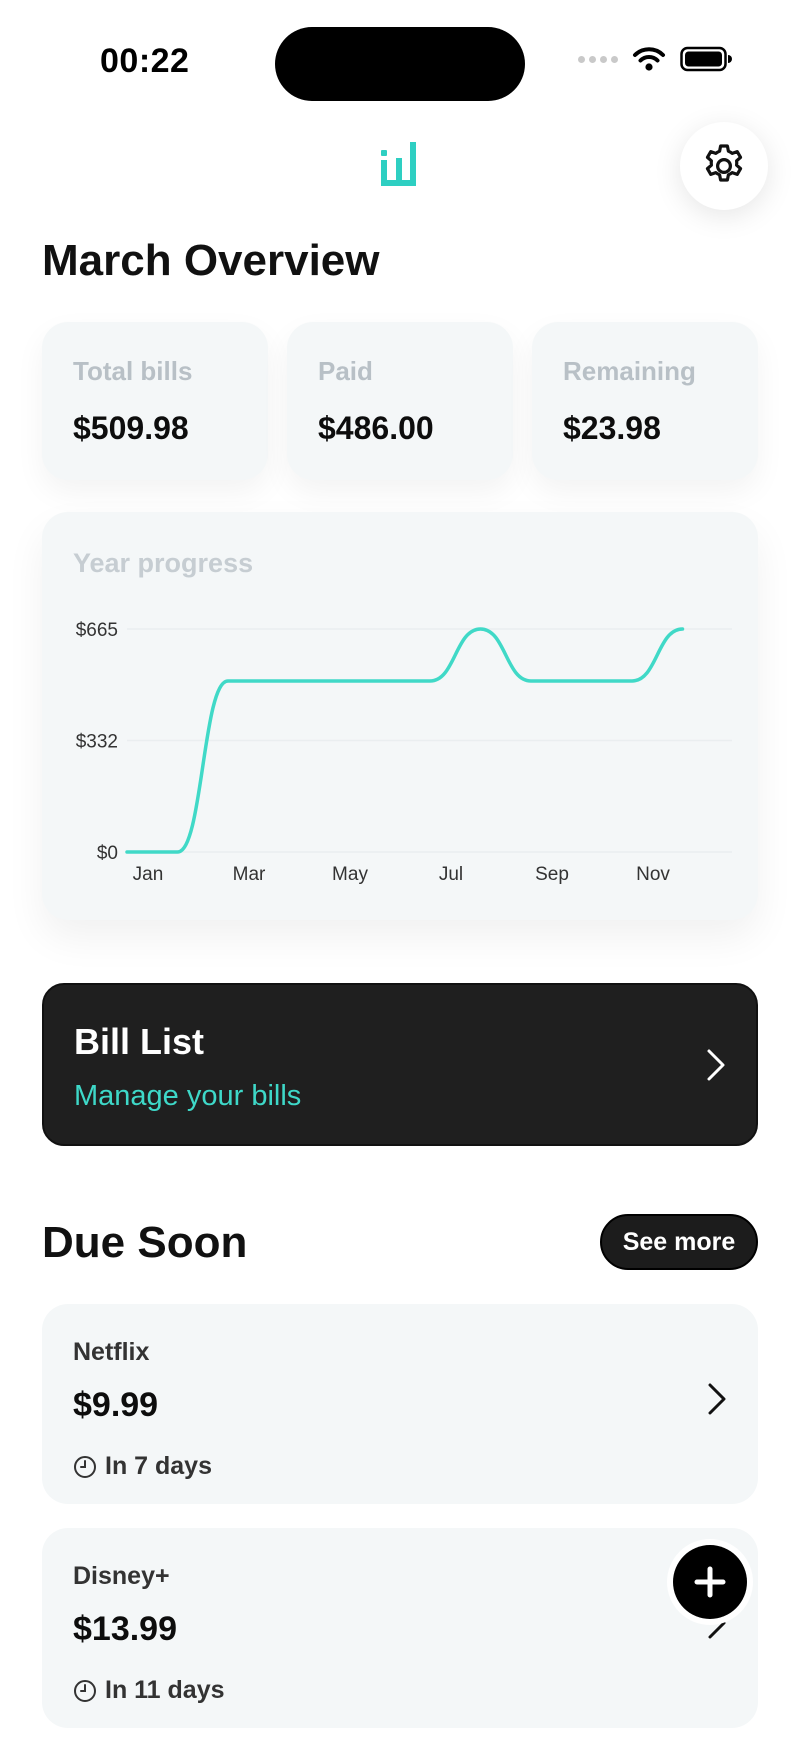 The height and width of the screenshot is (1739, 800). Describe the element at coordinates (629, 371) in the screenshot. I see `stat-label: Remaining` at that location.